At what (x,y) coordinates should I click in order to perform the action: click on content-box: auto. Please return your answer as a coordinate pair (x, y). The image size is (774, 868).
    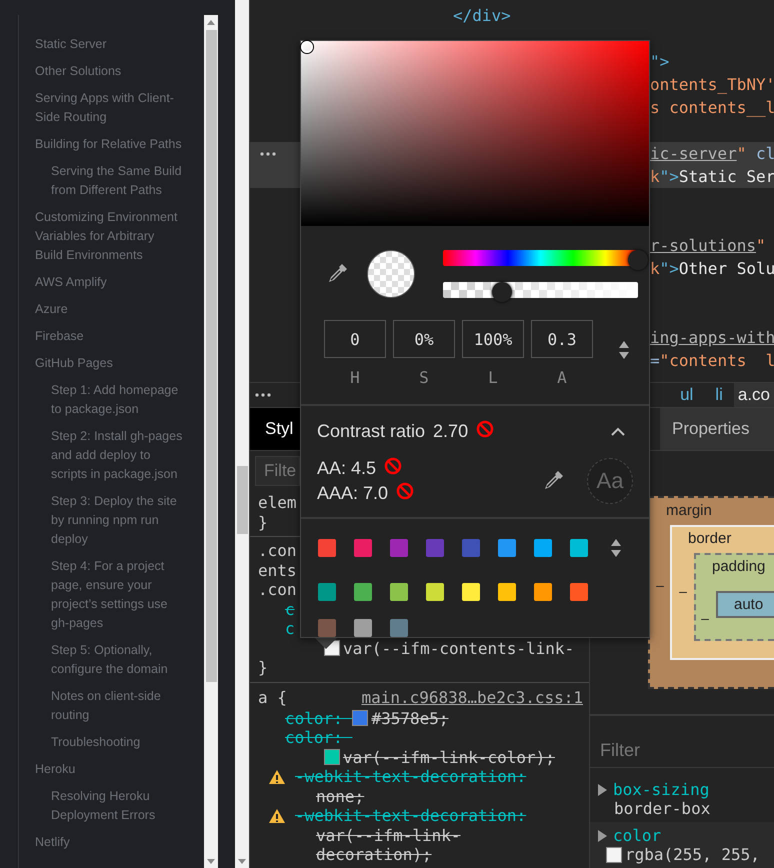
    Looking at the image, I should click on (745, 604).